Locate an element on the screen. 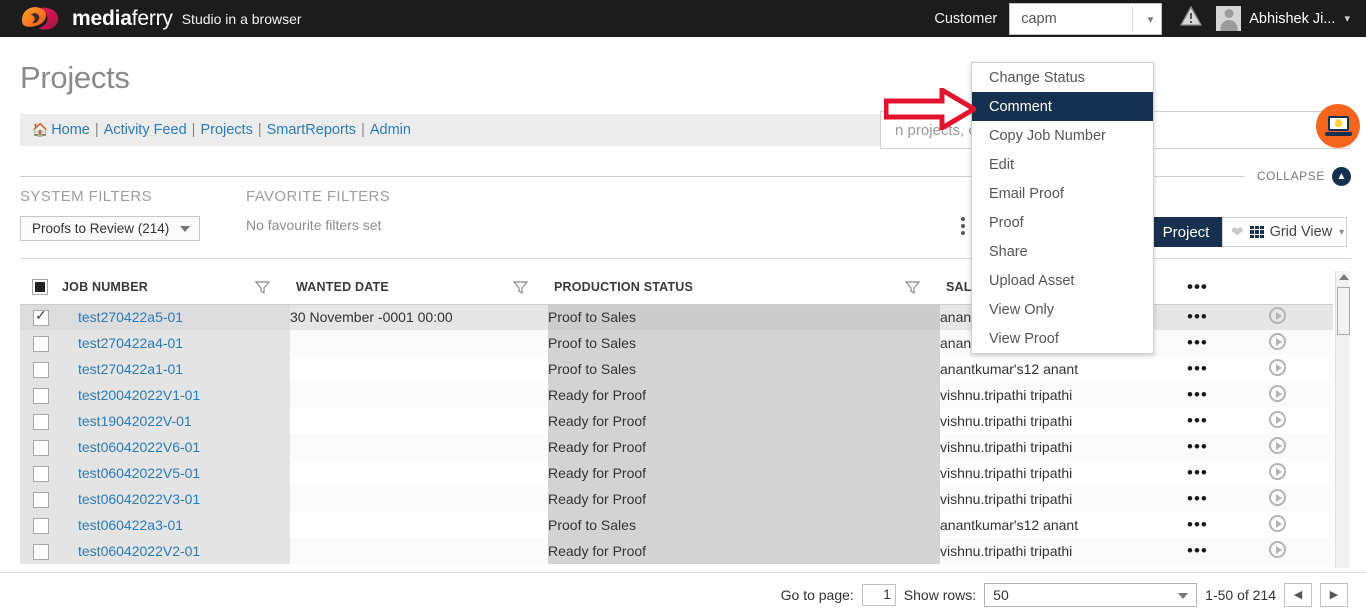 This screenshot has height=616, width=1366. page-number-input: 1 is located at coordinates (878, 594).